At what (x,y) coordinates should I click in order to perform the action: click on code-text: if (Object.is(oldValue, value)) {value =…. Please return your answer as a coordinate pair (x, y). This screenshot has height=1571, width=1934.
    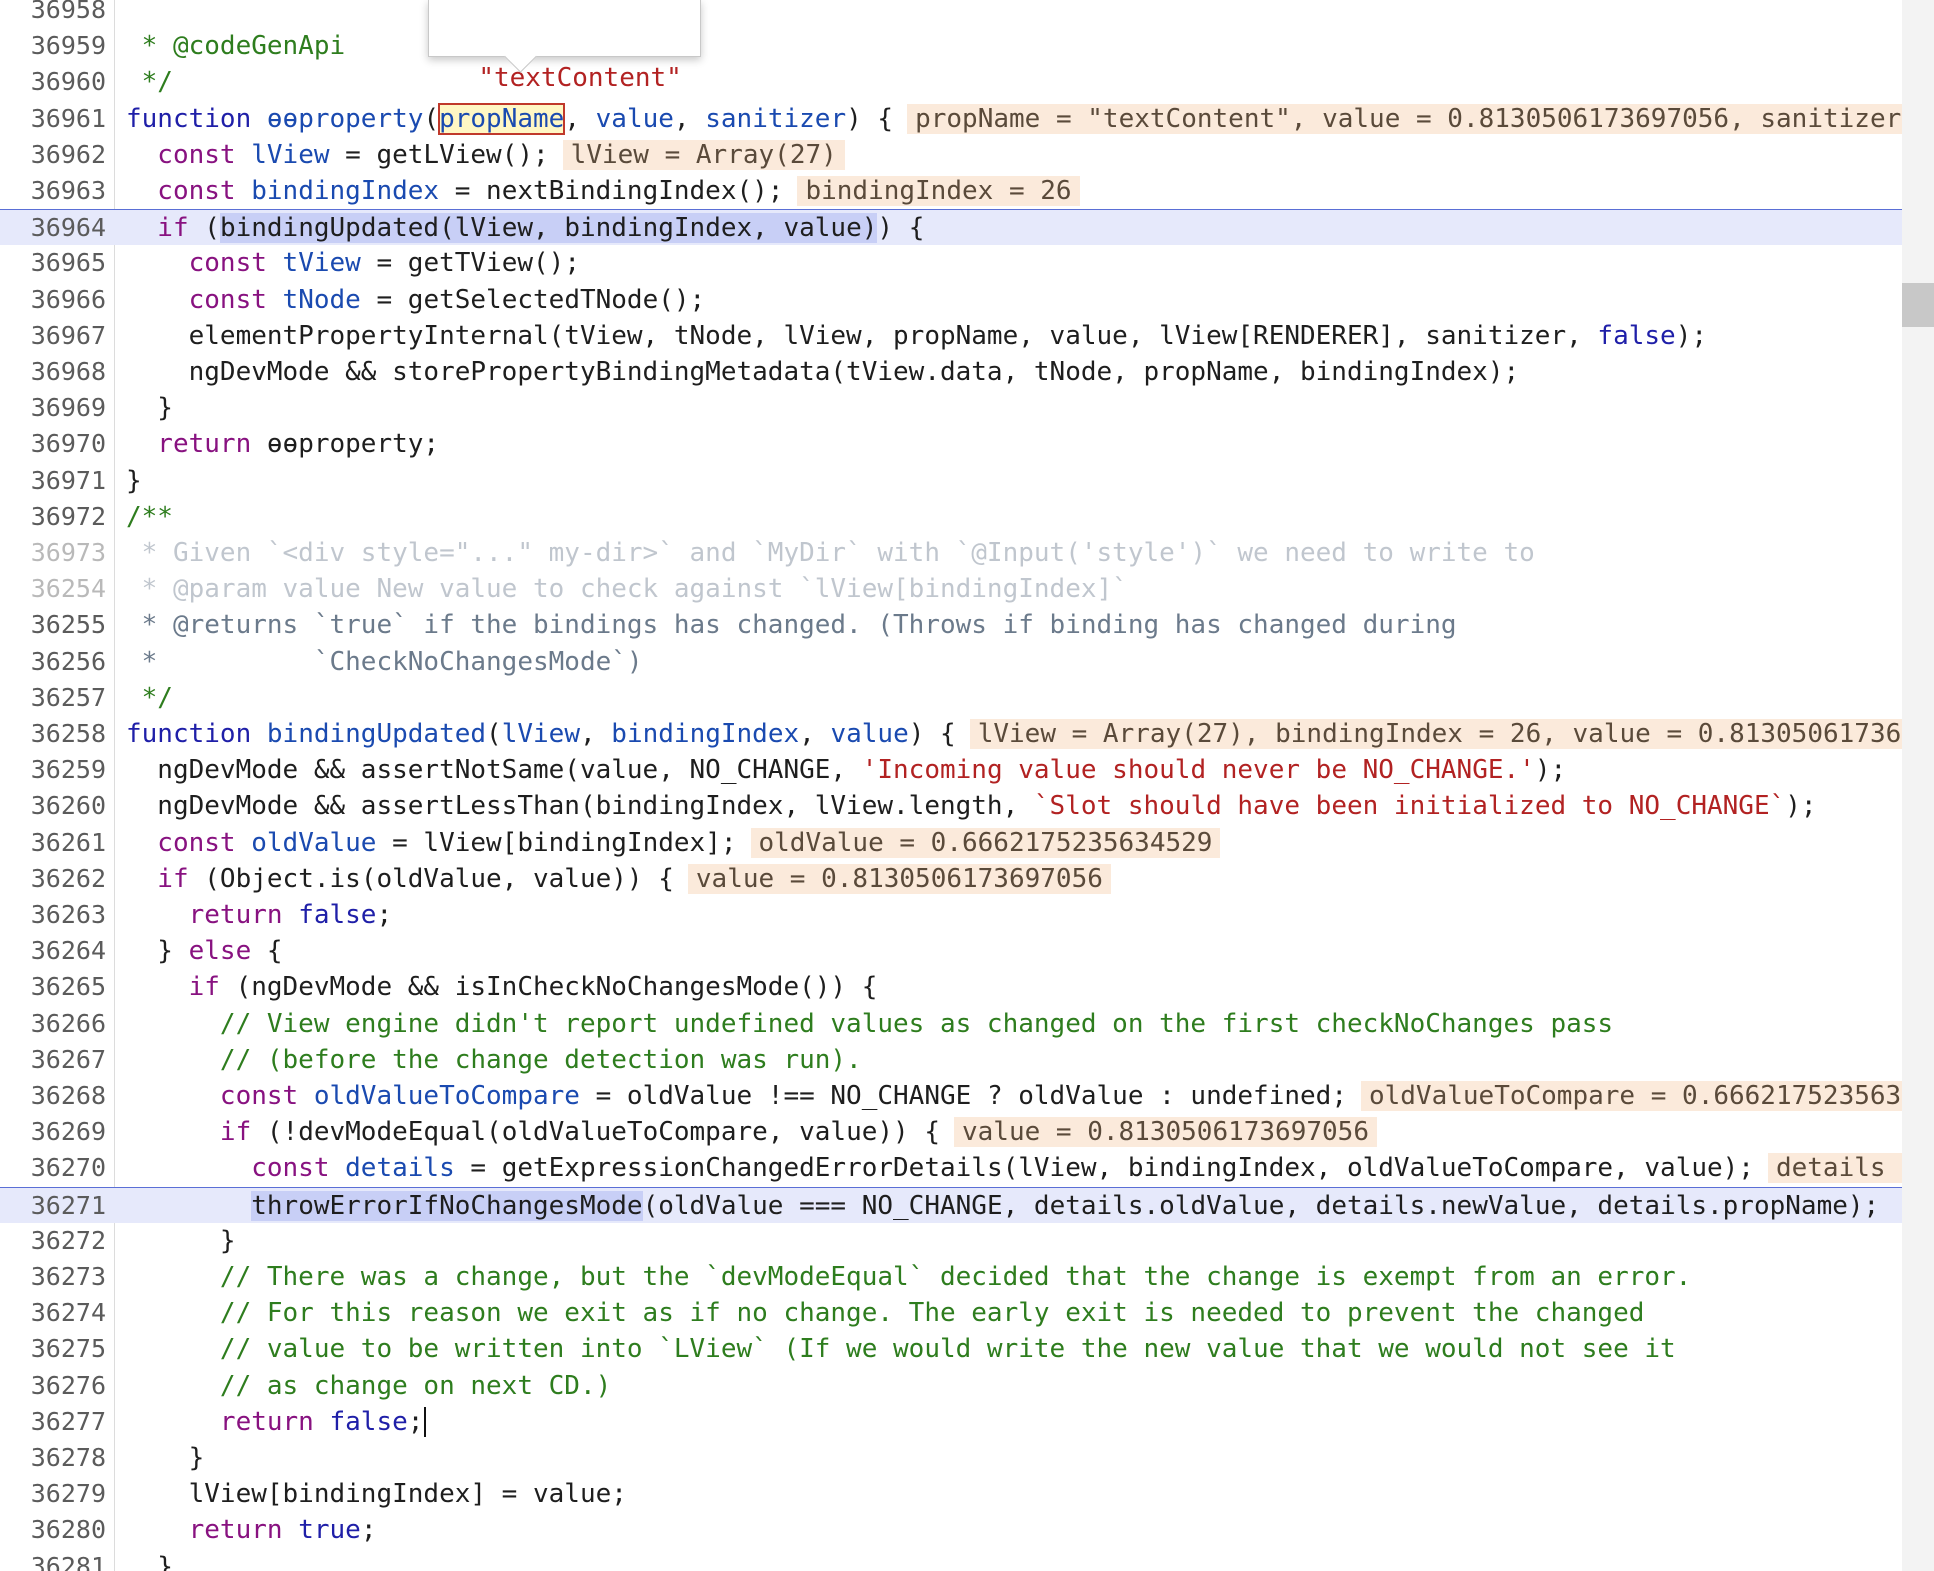
    Looking at the image, I should click on (618, 879).